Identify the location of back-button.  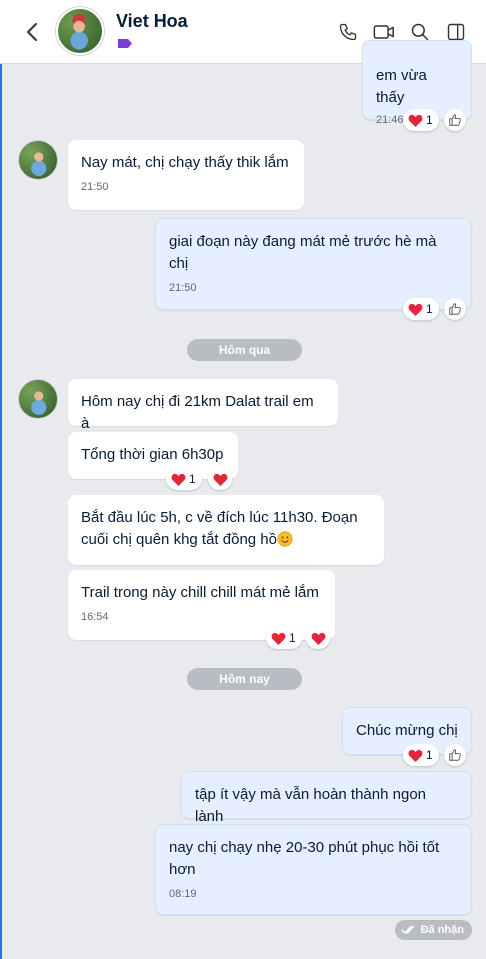
(32, 32).